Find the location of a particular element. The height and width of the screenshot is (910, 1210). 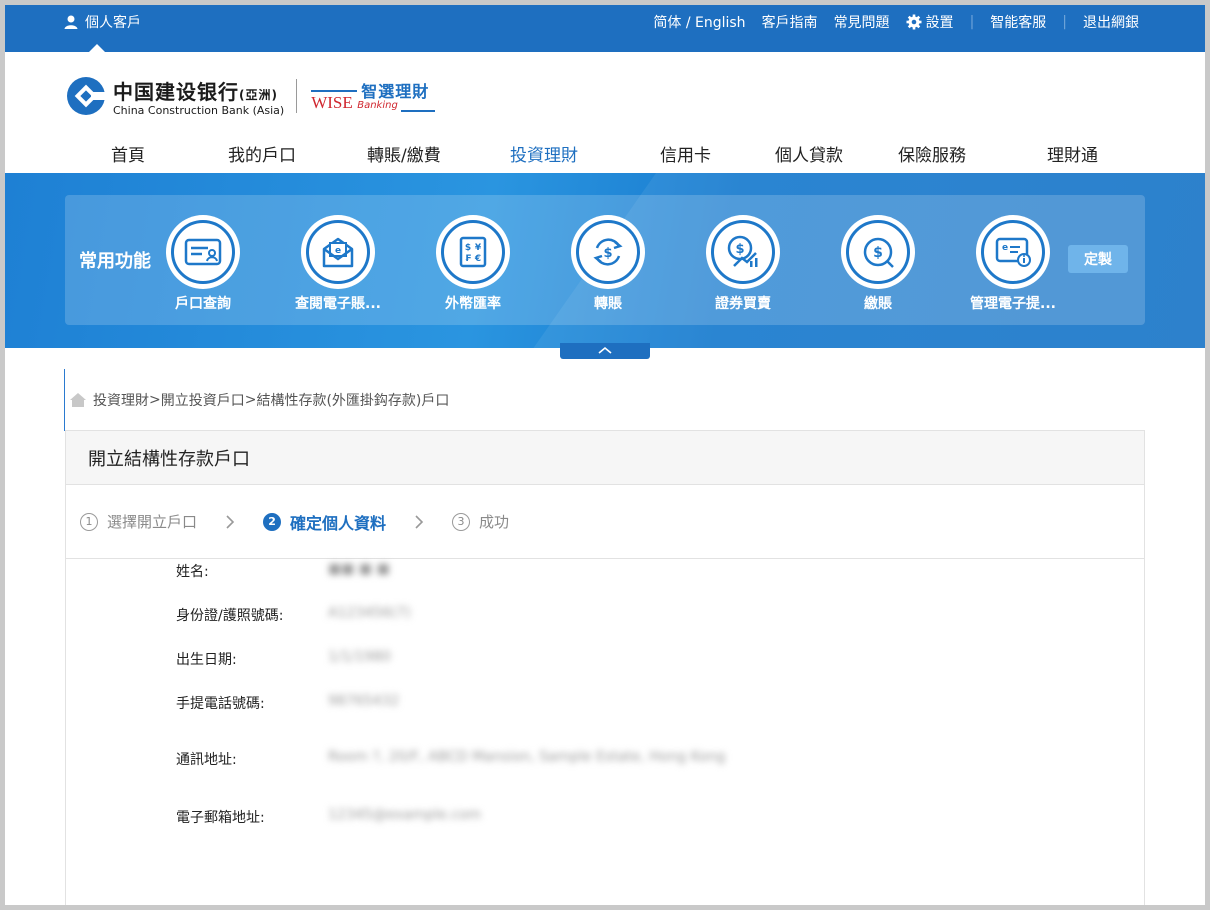

logo-name-en: China Construction Bank (Asia) is located at coordinates (199, 110).